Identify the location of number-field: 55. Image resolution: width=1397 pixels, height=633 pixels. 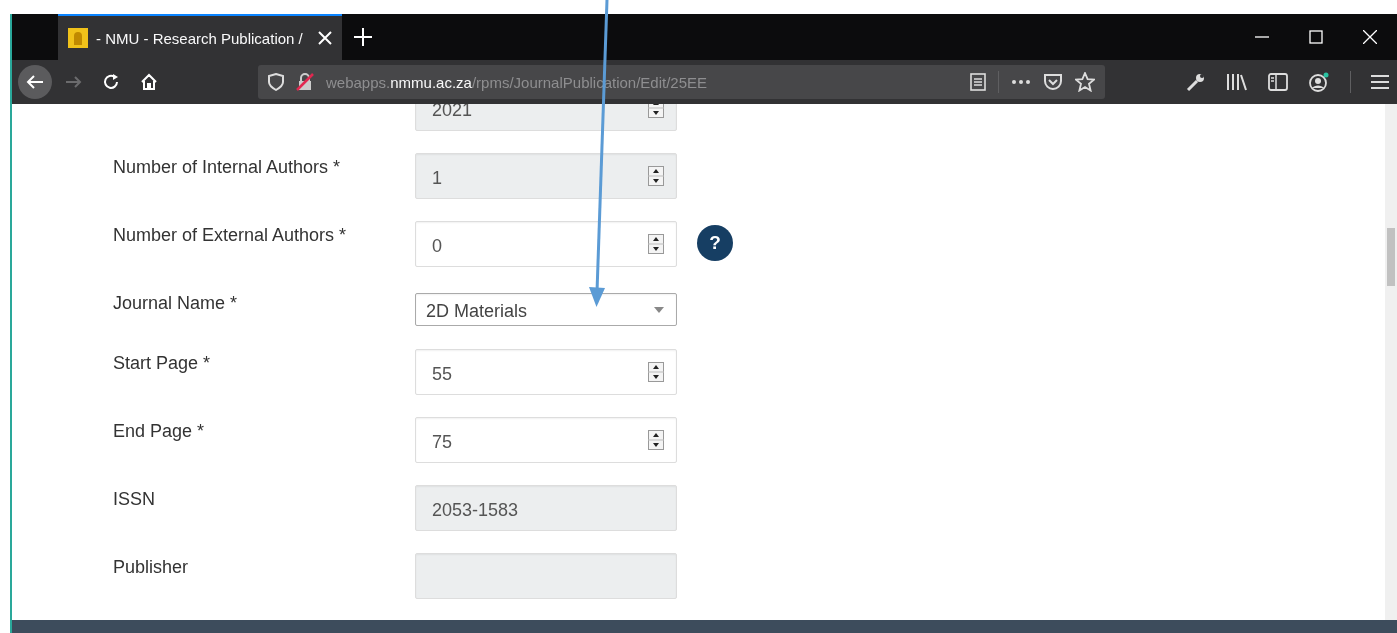
(546, 372).